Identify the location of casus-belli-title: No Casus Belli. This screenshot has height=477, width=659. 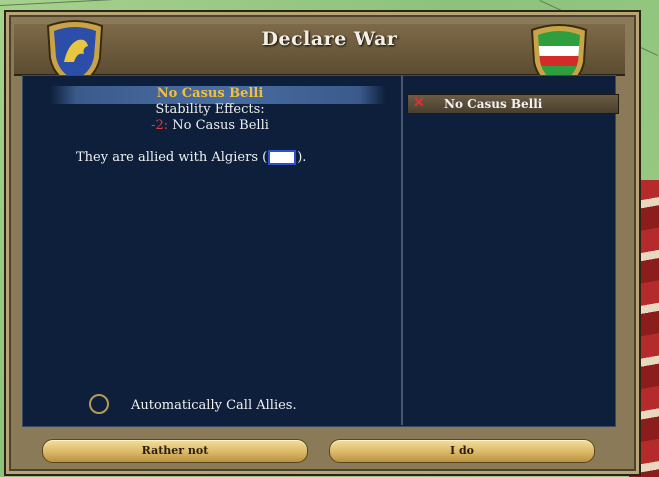
(210, 93).